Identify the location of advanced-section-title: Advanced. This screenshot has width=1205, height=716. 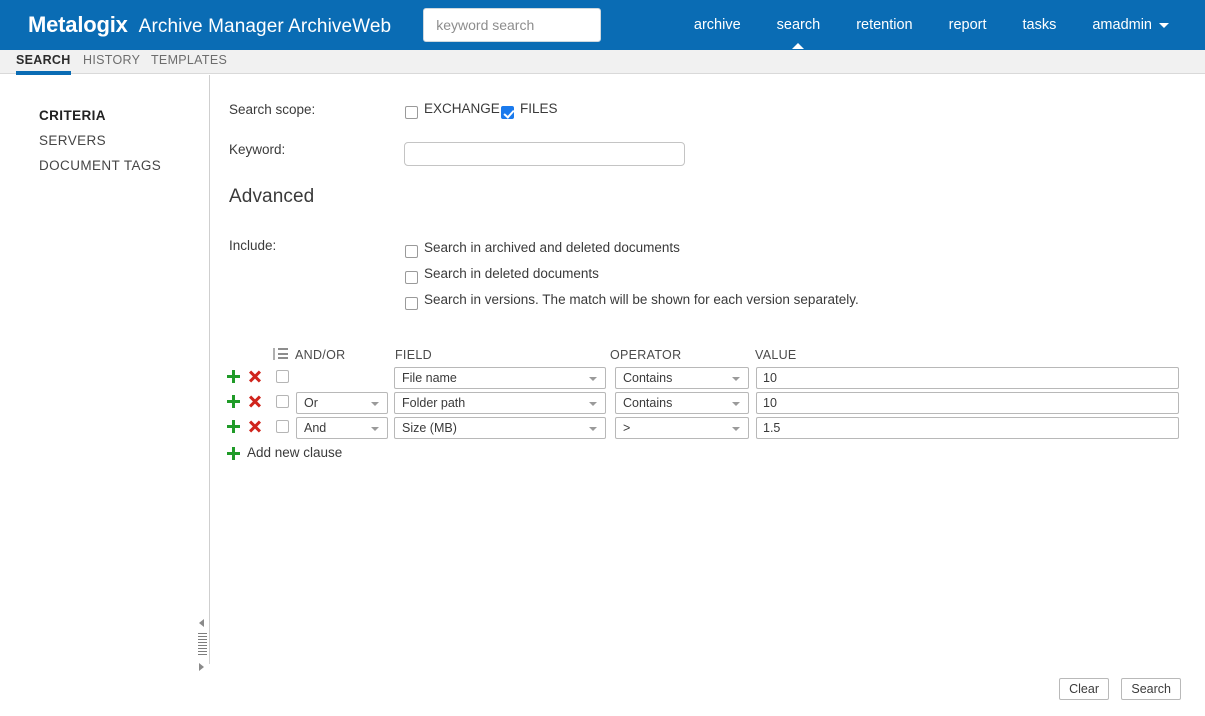
(272, 196).